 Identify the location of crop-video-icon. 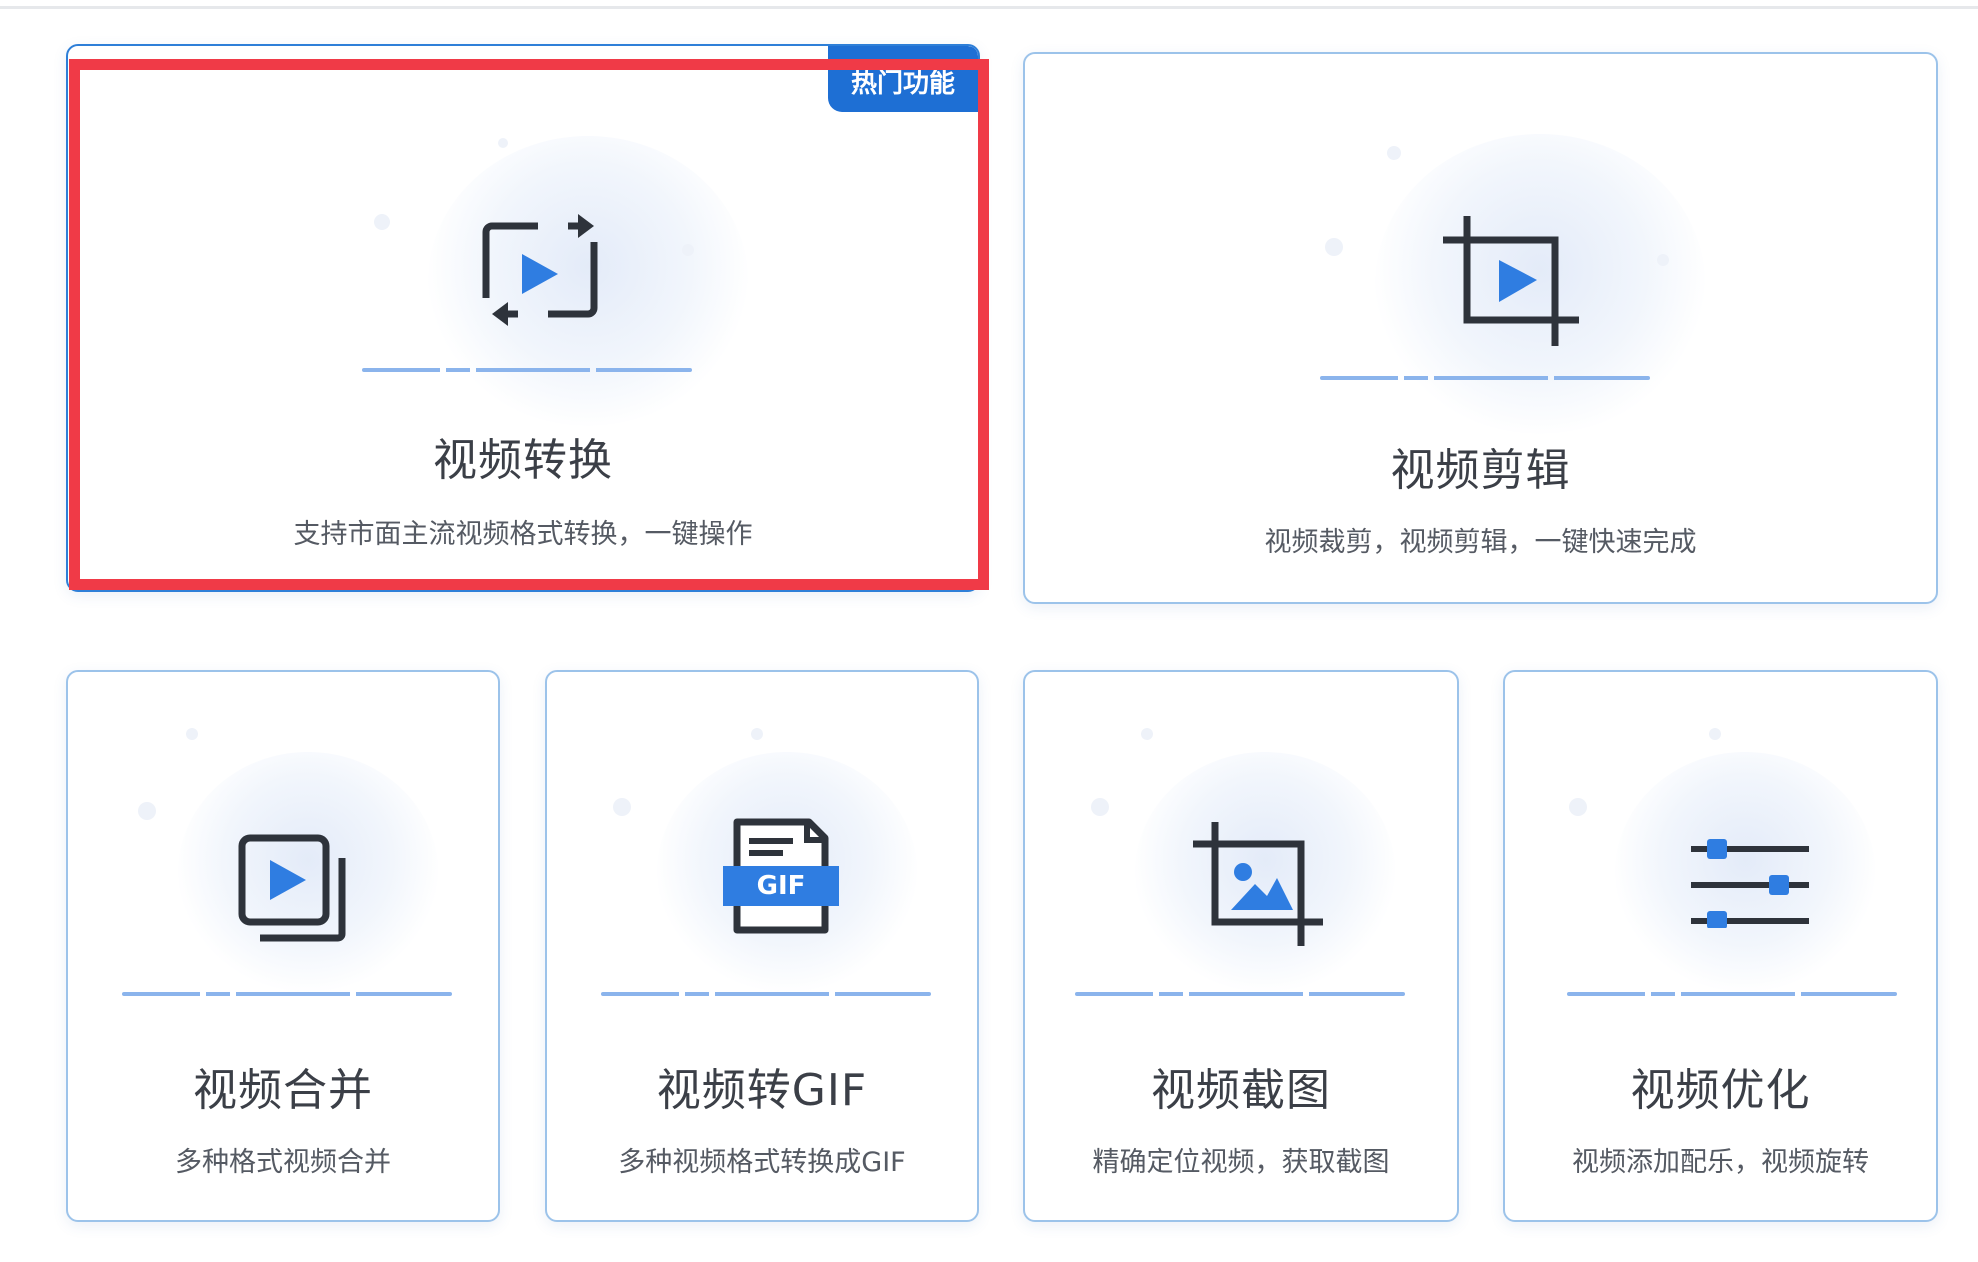
(1511, 281).